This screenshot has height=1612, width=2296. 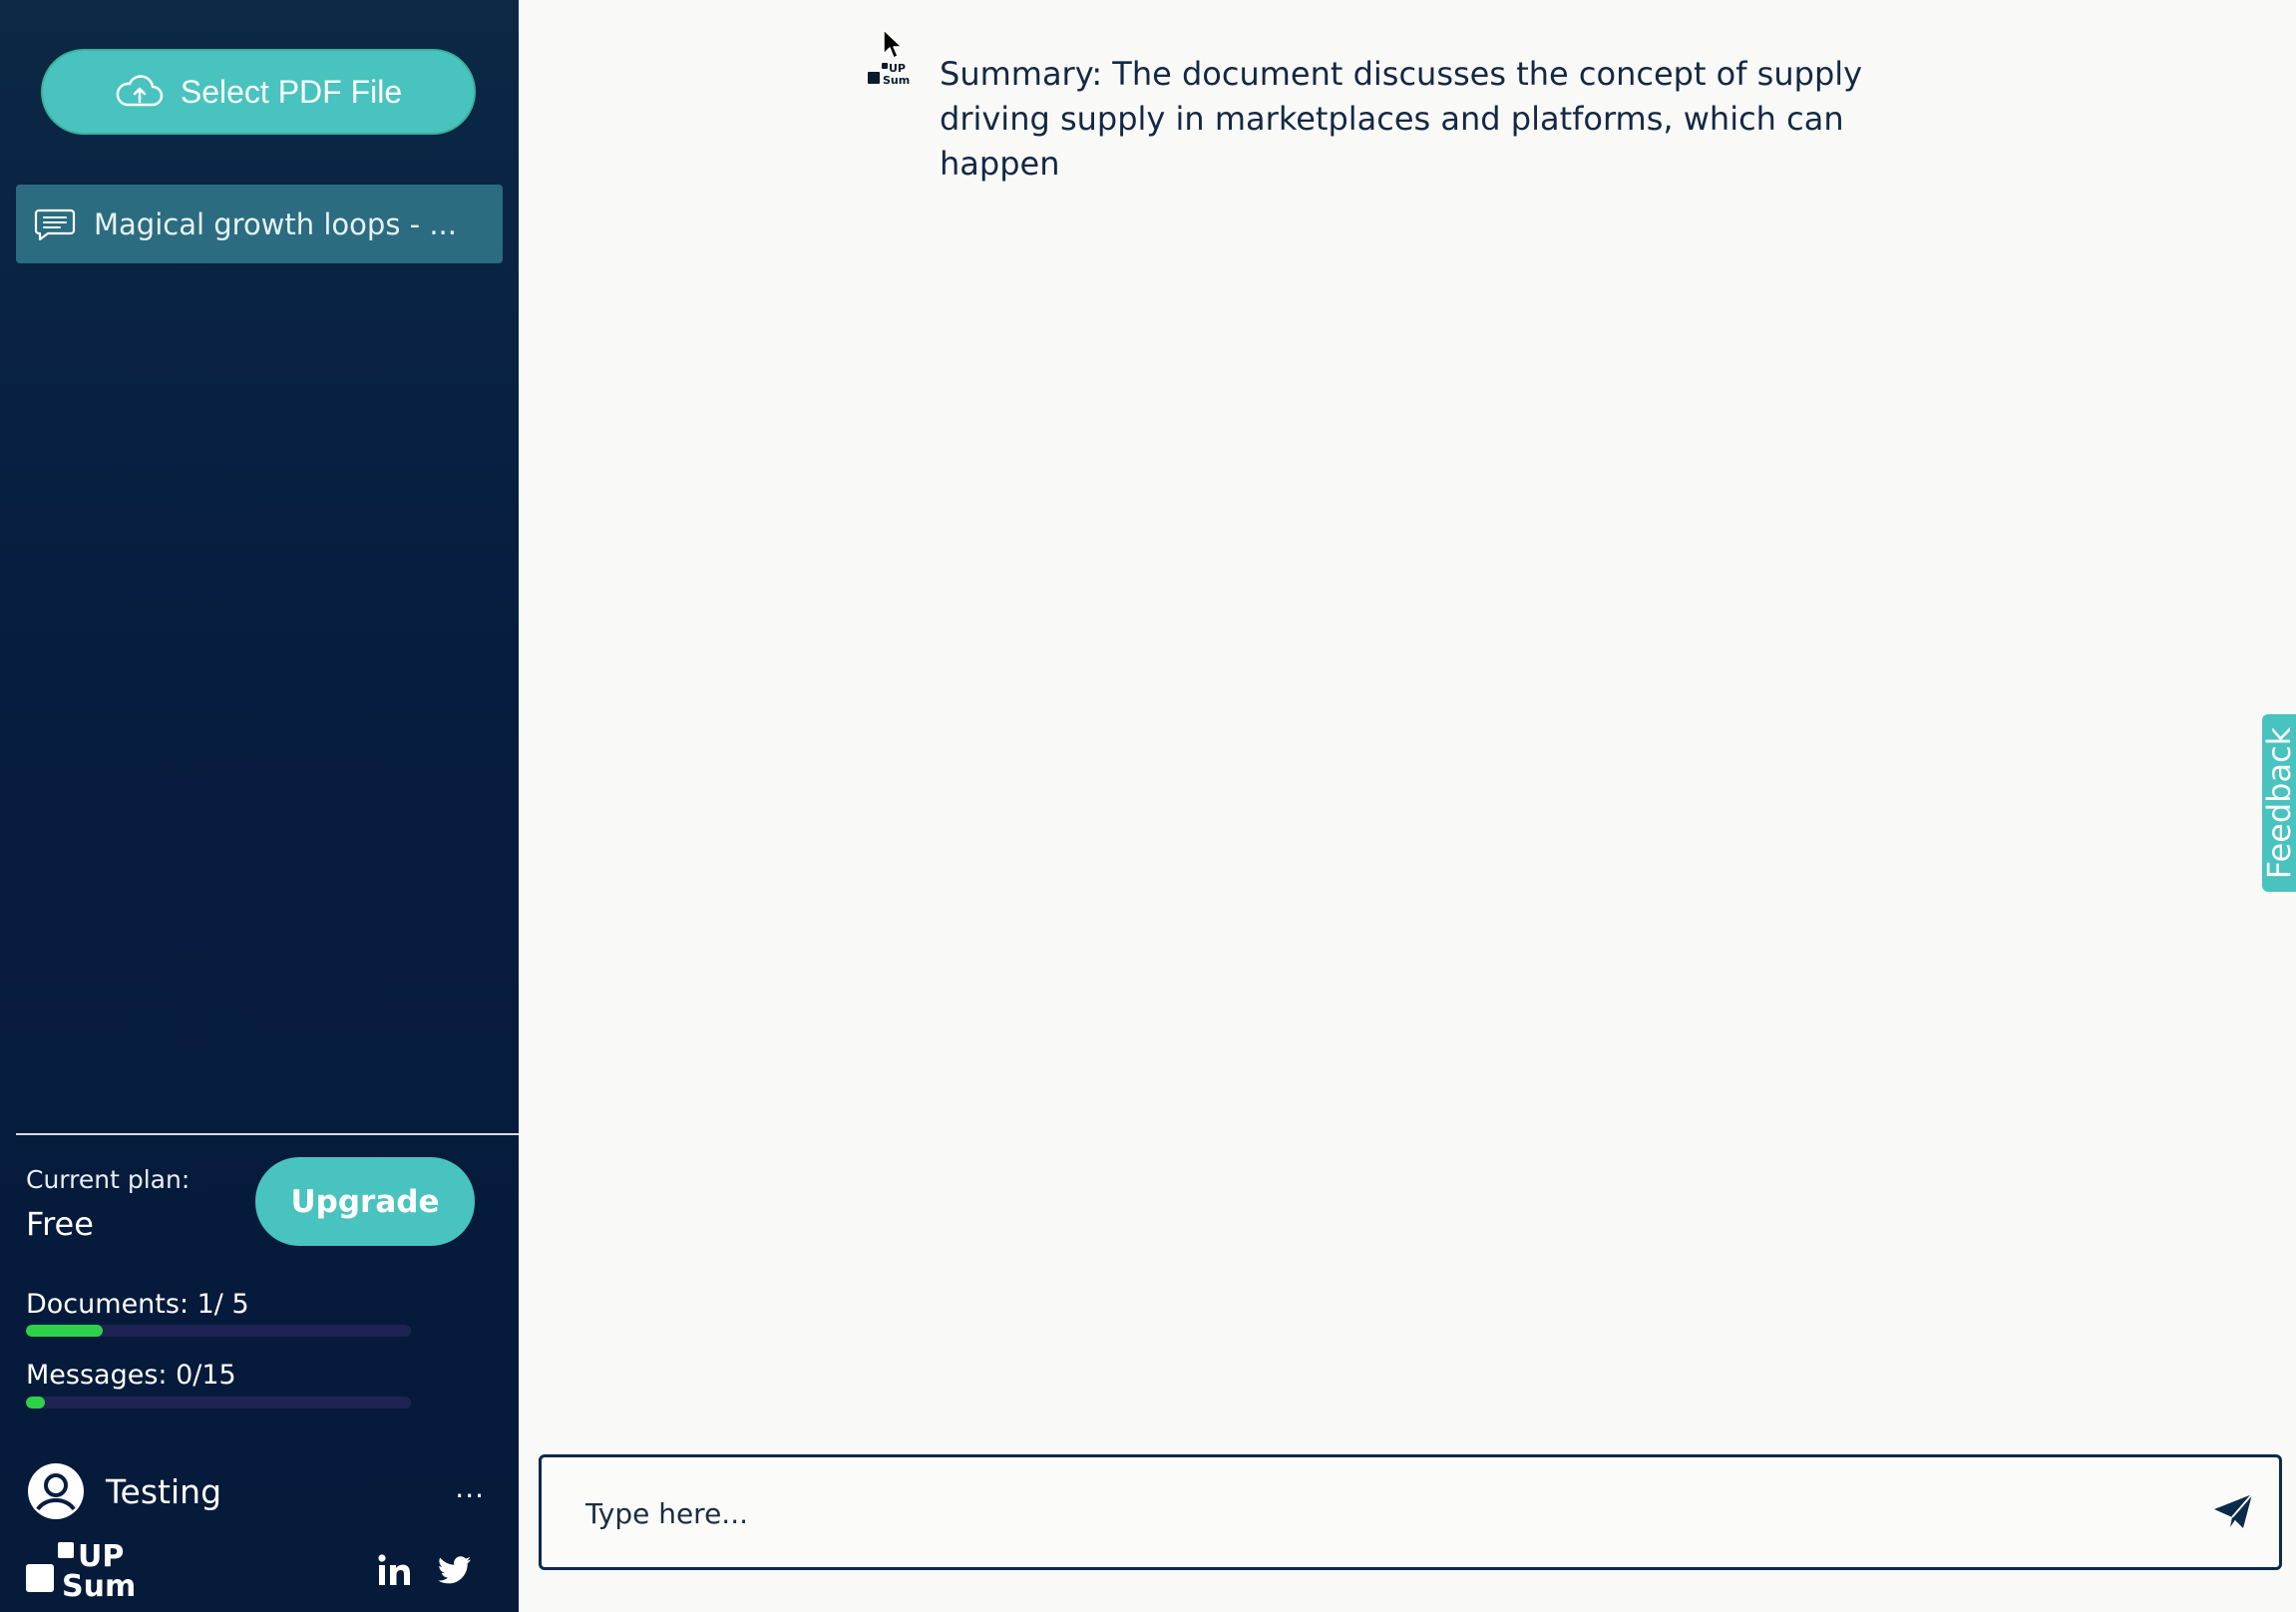 I want to click on select-pdf-button: Select PDF File, so click(x=258, y=92).